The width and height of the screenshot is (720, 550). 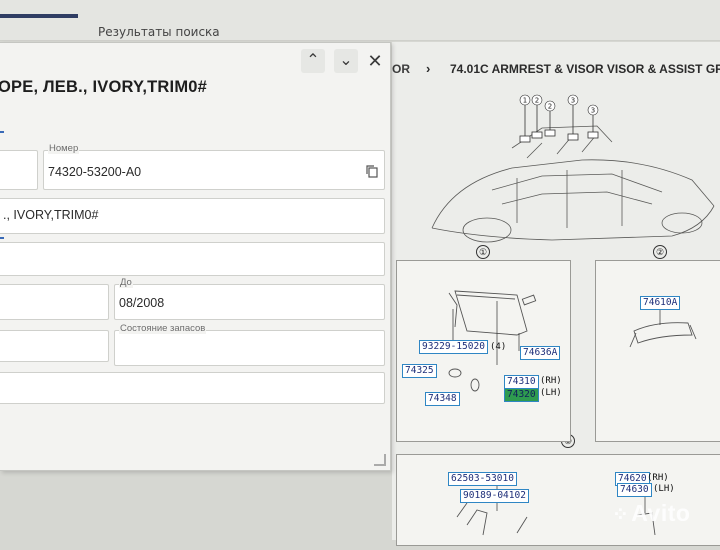 What do you see at coordinates (126, 282) in the screenshot?
I see `date-to-label: До` at bounding box center [126, 282].